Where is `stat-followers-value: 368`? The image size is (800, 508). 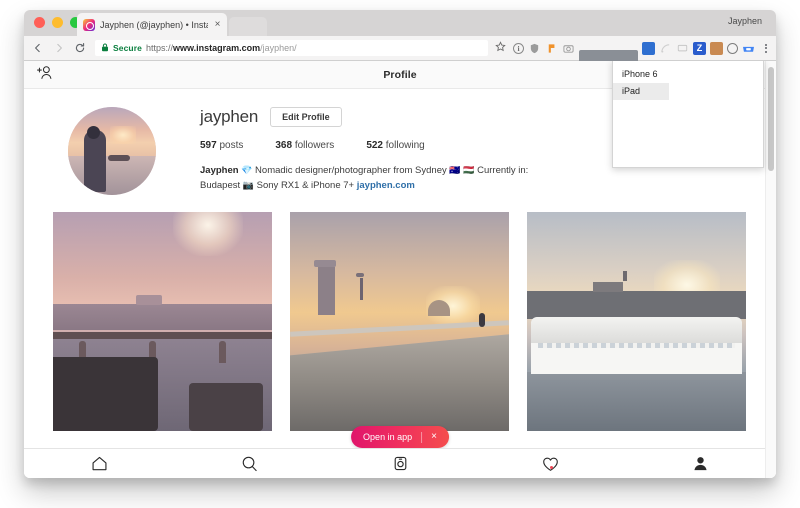 stat-followers-value: 368 is located at coordinates (284, 145).